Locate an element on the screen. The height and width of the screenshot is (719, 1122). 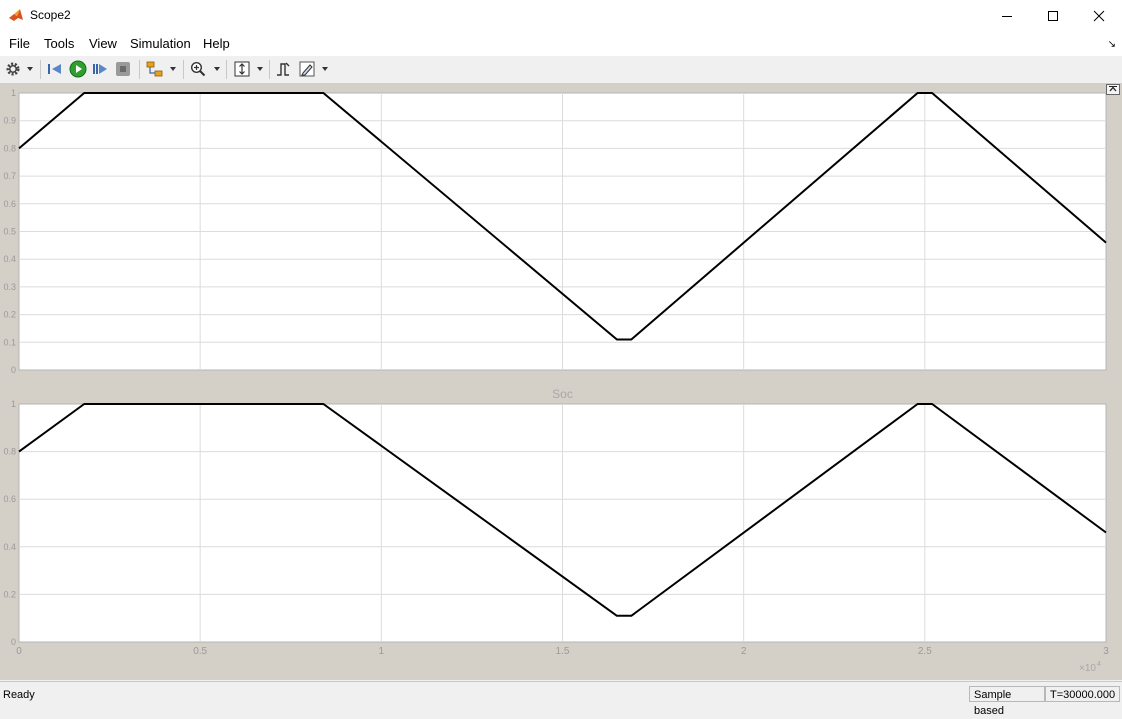
highlight-signal-button is located at coordinates (155, 69).